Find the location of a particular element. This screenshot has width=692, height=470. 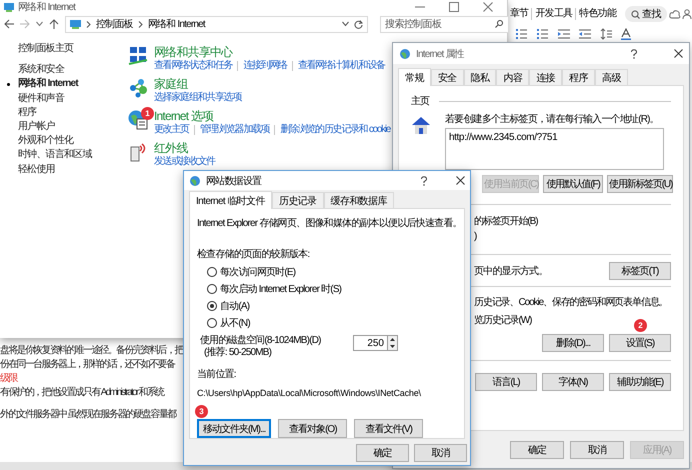

refresh-icon is located at coordinates (358, 24).